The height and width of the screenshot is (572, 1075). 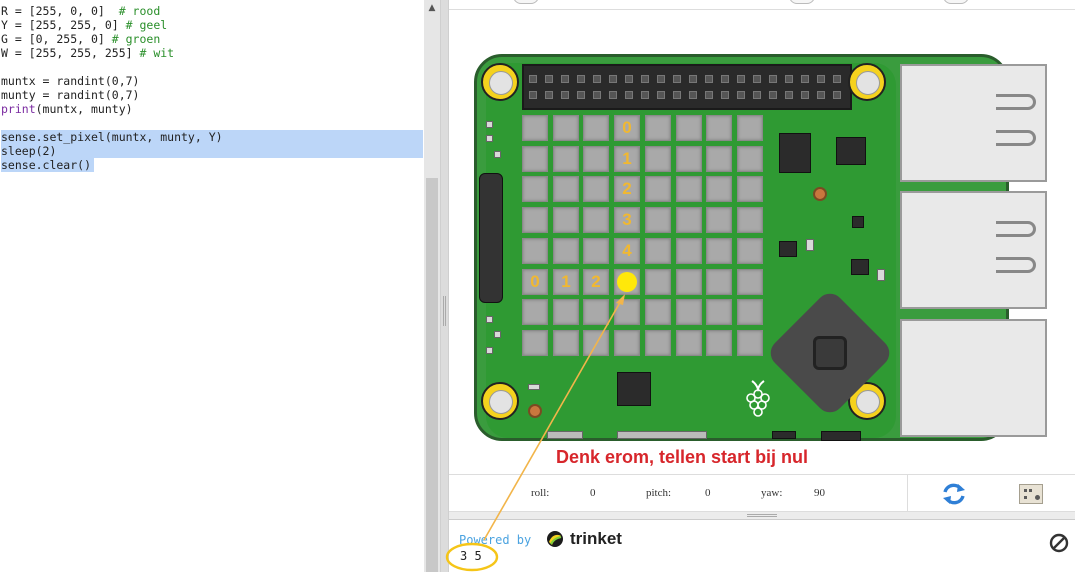 What do you see at coordinates (762, 516) in the screenshot?
I see `console-splitter` at bounding box center [762, 516].